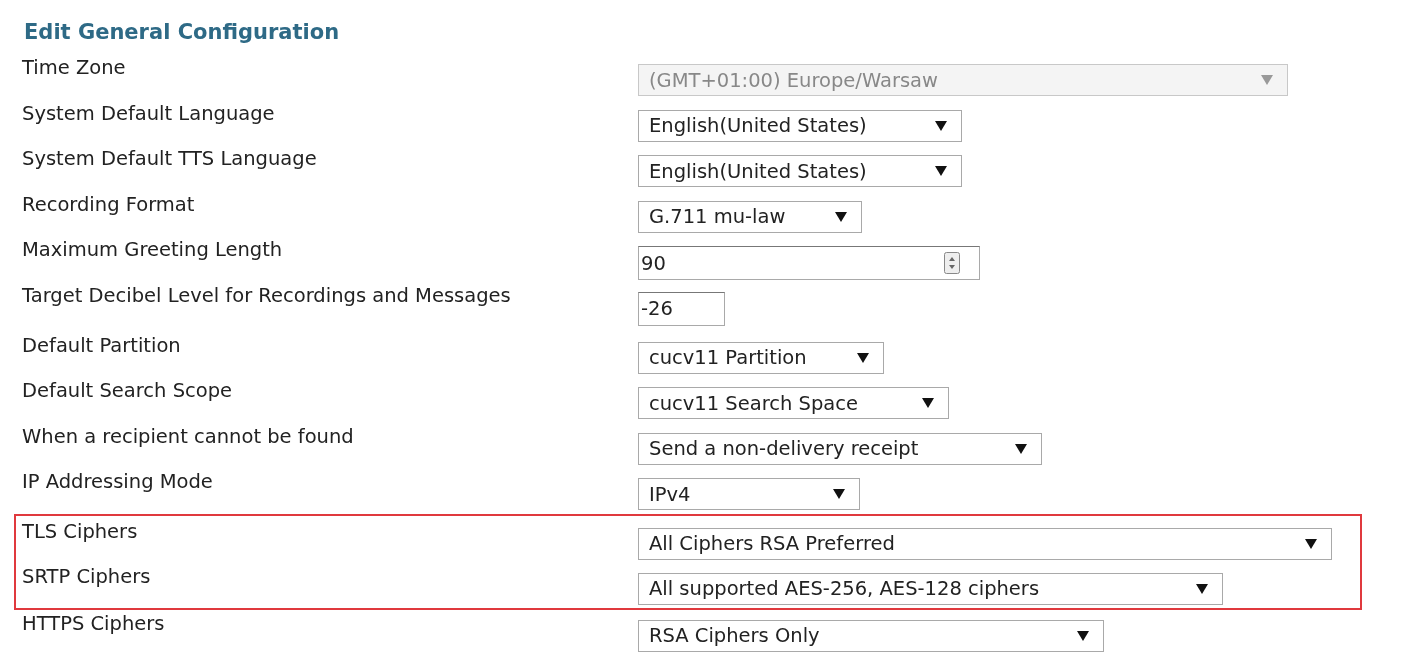 The image size is (1406, 653). I want to click on dropdown-field: Send a non-delivery receipt, so click(840, 448).